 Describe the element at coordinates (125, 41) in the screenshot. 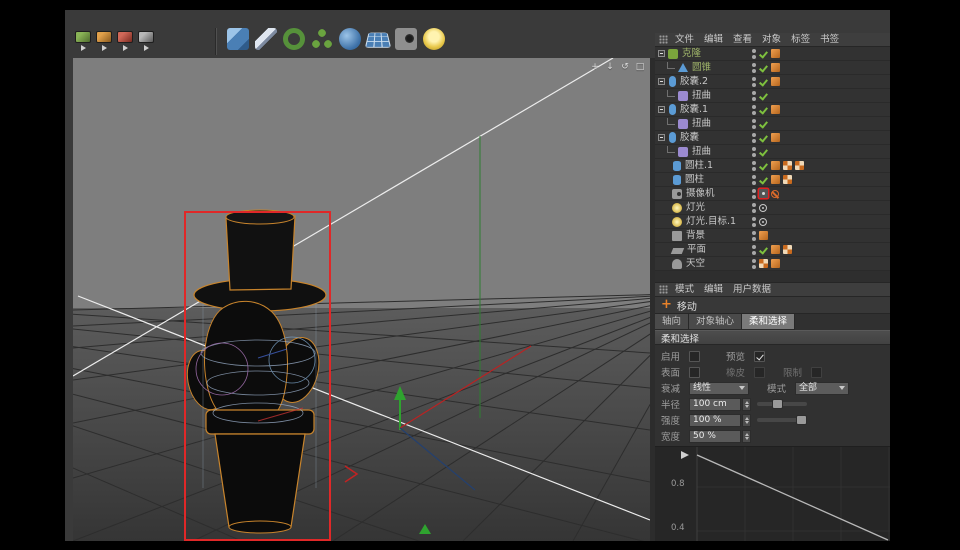

I see `edit-render-settings-button` at that location.